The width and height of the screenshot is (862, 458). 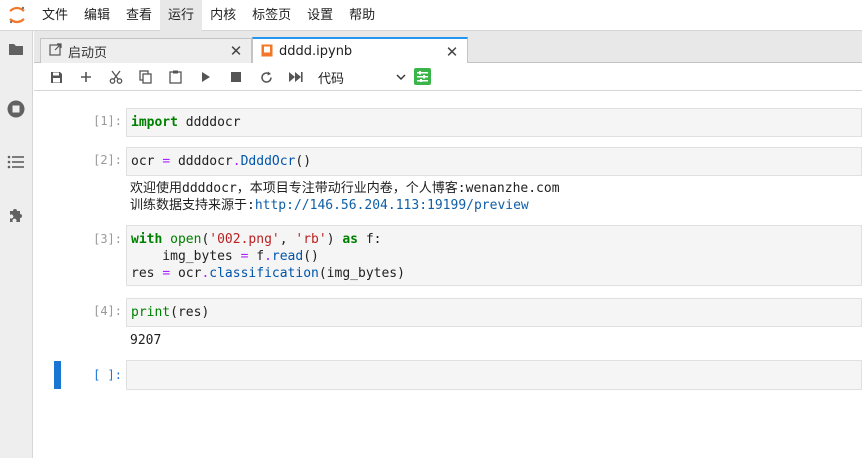 I want to click on active-cell-indicator, so click(x=57, y=375).